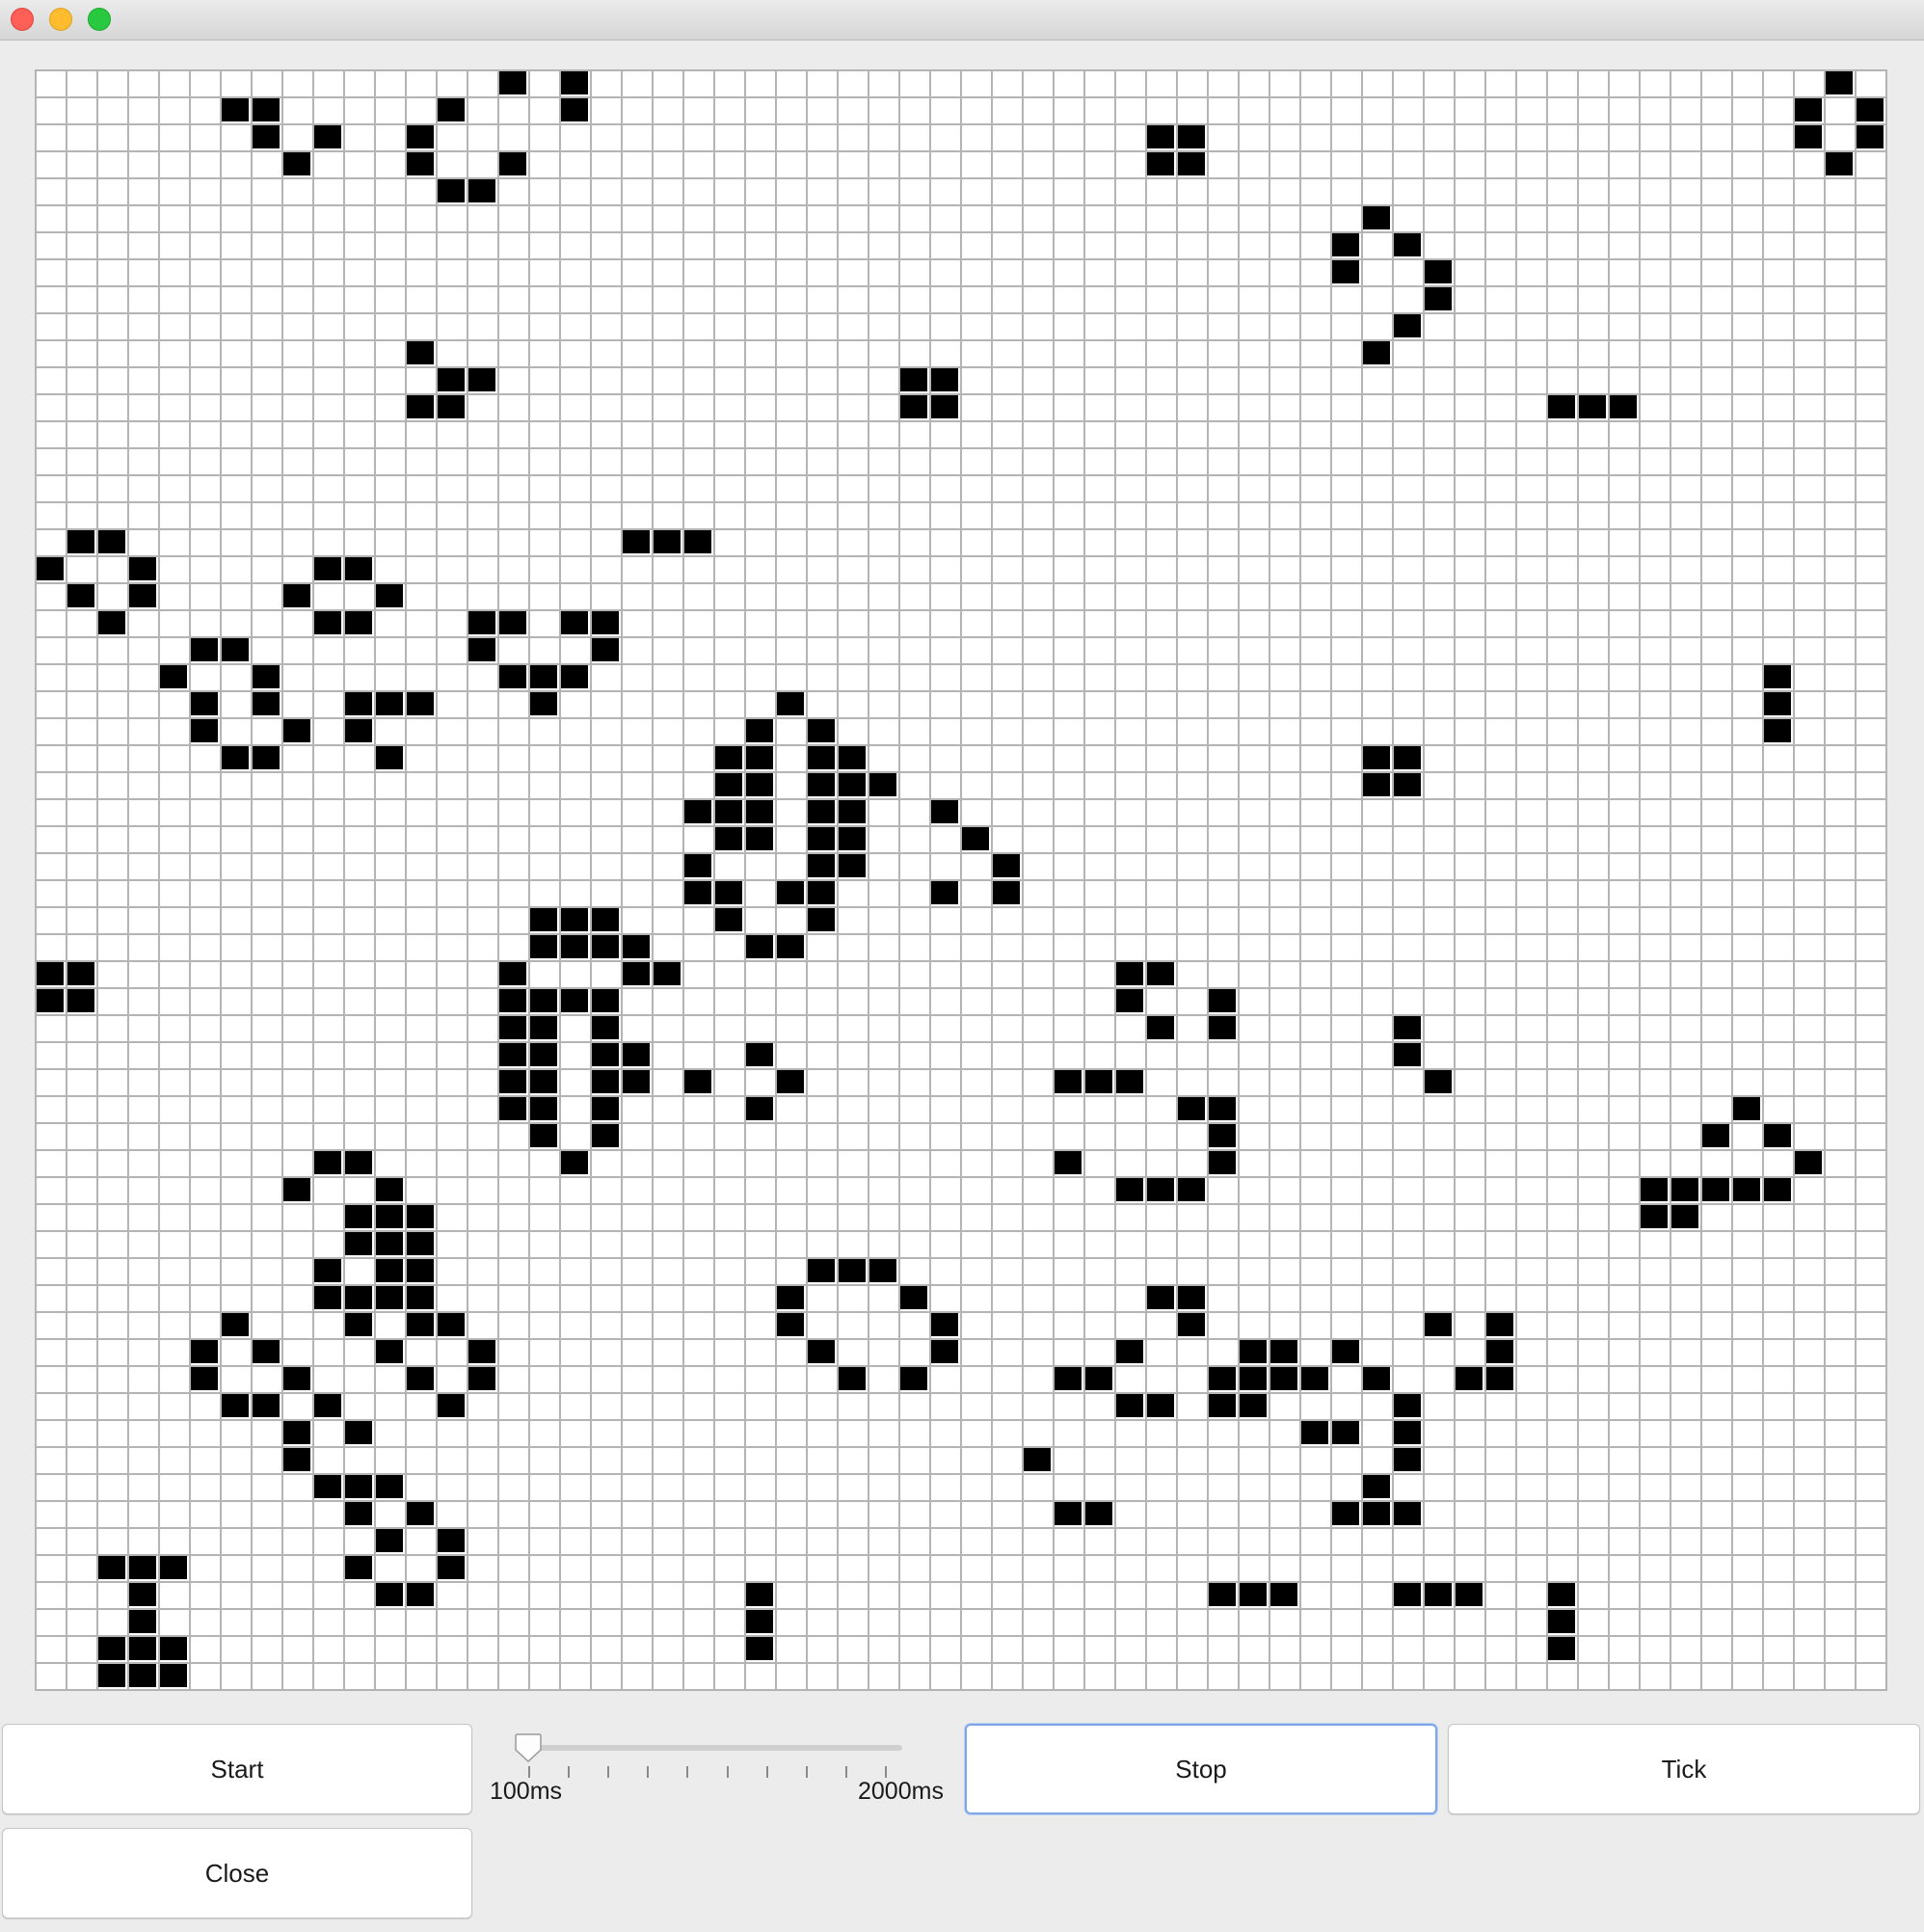  Describe the element at coordinates (237, 1874) in the screenshot. I see `close-button: Close` at that location.